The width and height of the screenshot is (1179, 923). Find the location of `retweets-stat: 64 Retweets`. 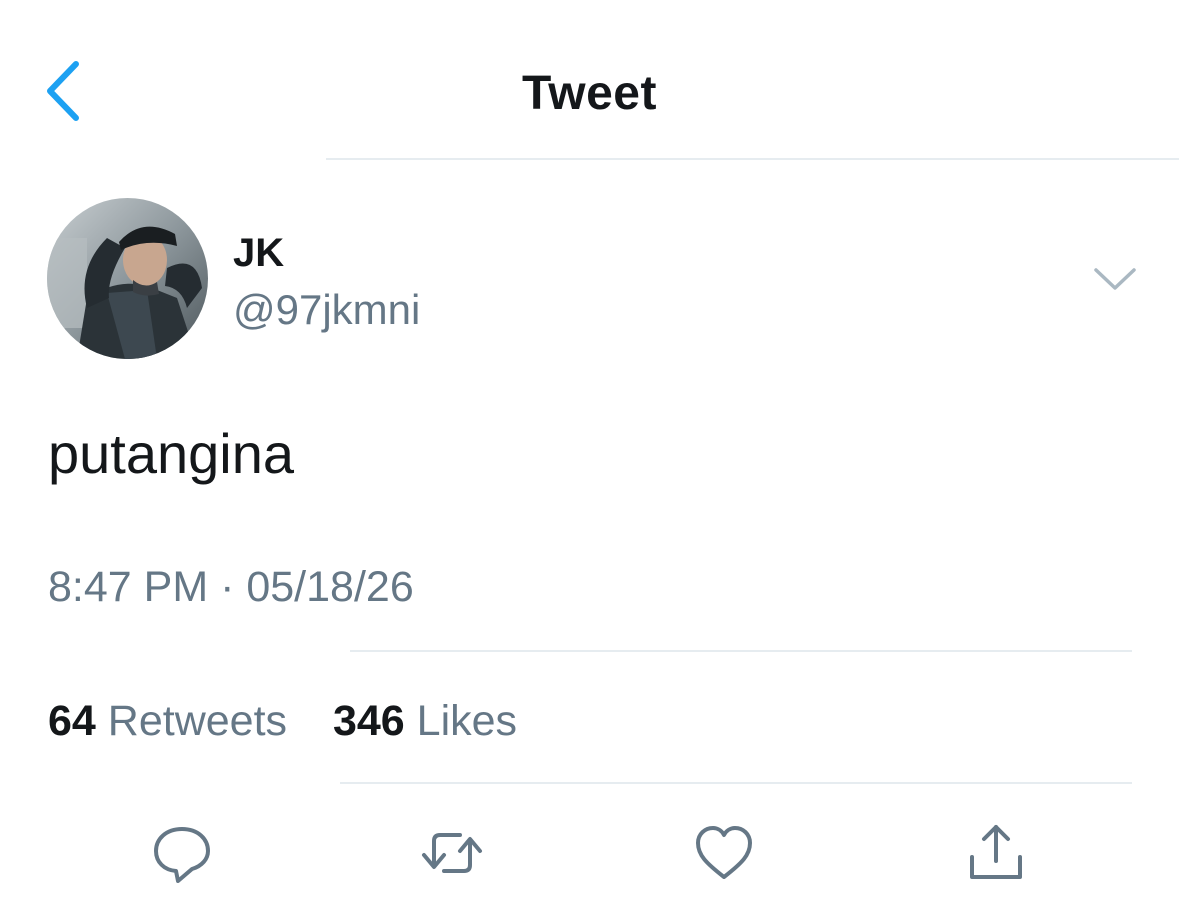

retweets-stat: 64 Retweets is located at coordinates (173, 721).